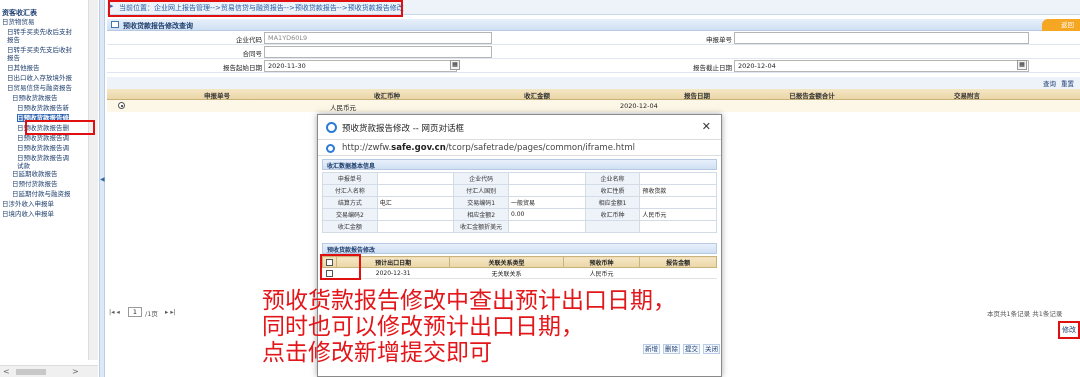  I want to click on basic-info-section-header: 收汇数据基本信息, so click(519, 164).